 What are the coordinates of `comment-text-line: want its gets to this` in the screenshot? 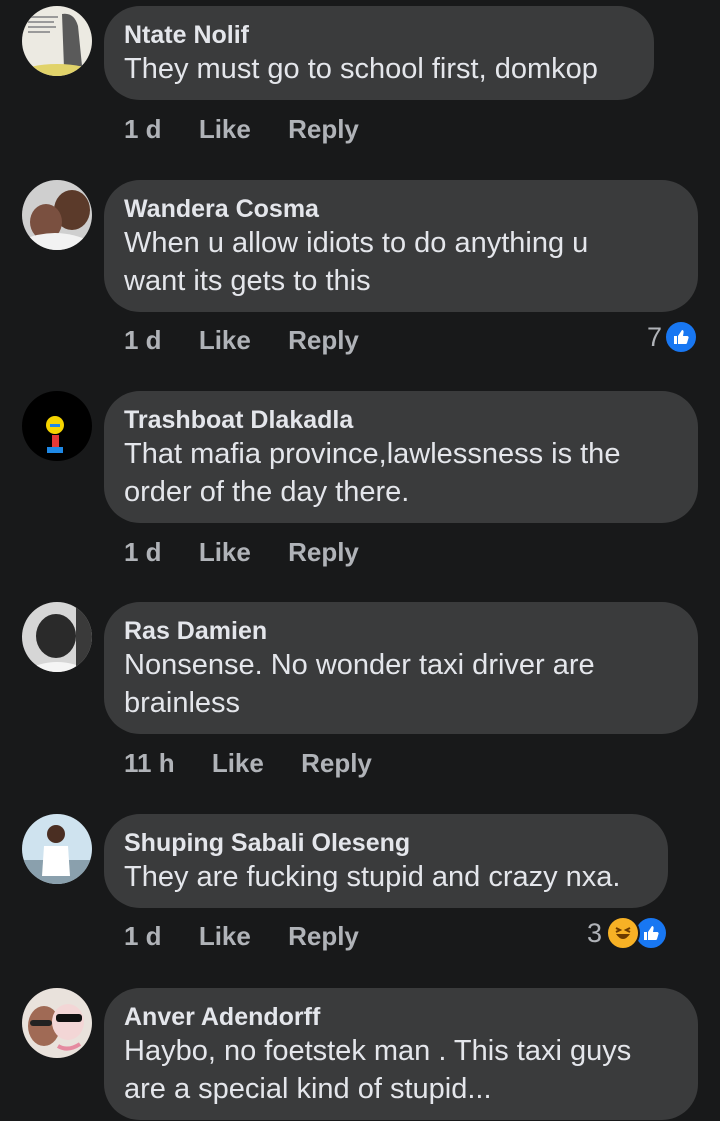 It's located at (247, 281).